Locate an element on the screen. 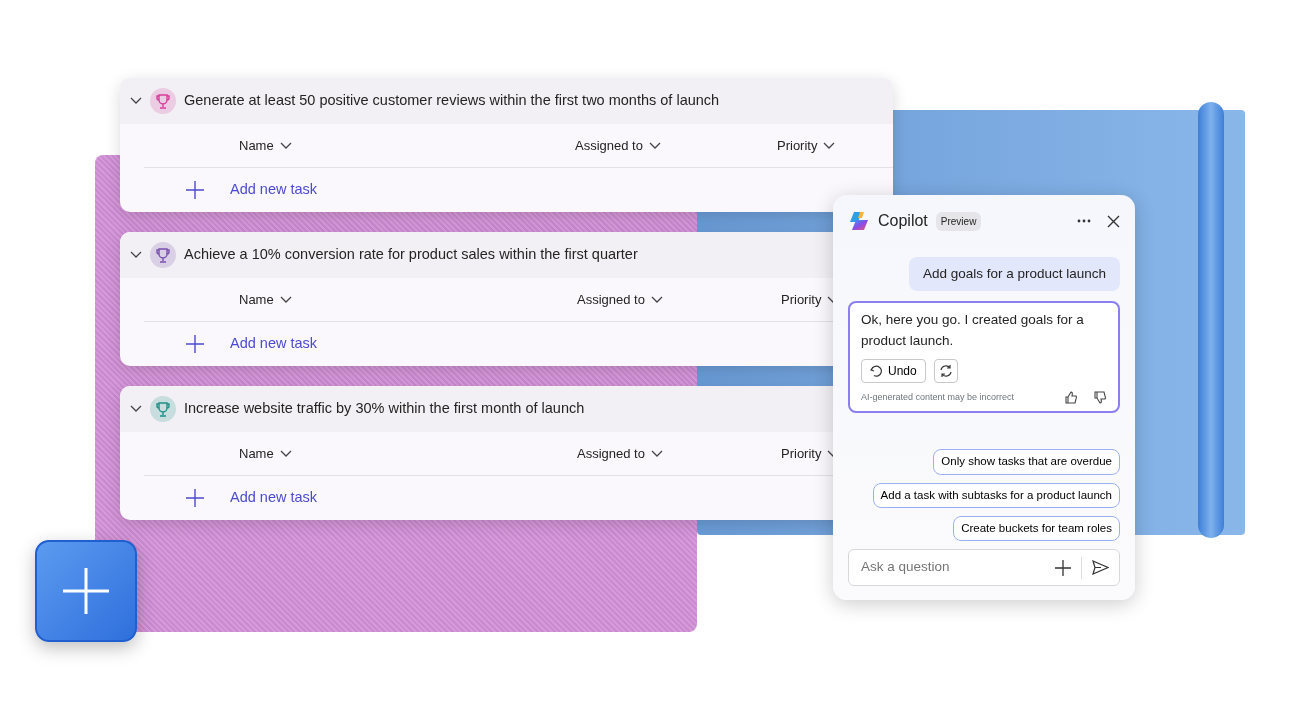  more-button is located at coordinates (1084, 221).